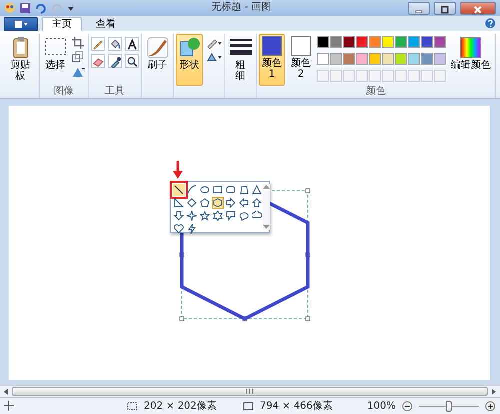 This screenshot has height=414, width=500. Describe the element at coordinates (106, 24) in the screenshot. I see `ribbon-tab: 查看` at that location.